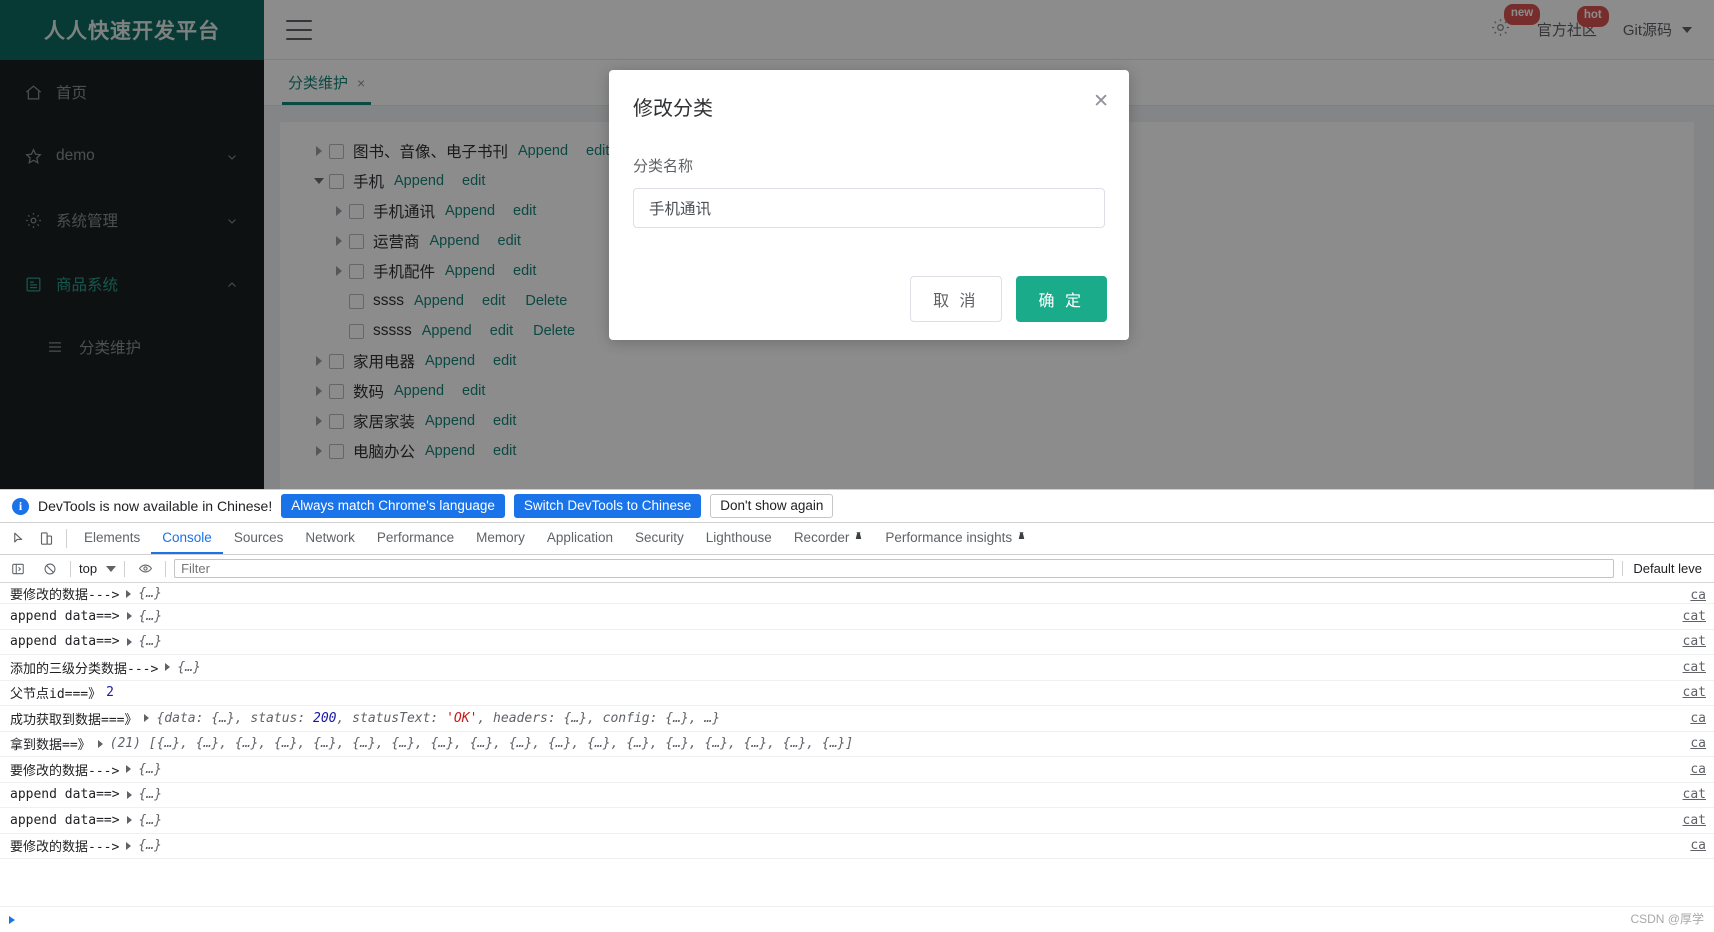 The image size is (1714, 932). What do you see at coordinates (50, 569) in the screenshot?
I see `clear-console-icon` at bounding box center [50, 569].